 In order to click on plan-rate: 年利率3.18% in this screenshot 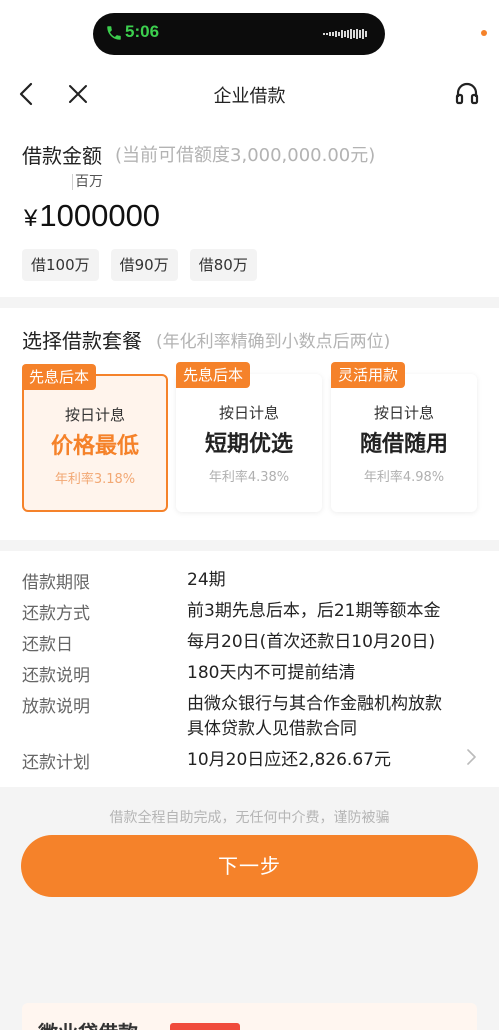, I will do `click(95, 479)`.